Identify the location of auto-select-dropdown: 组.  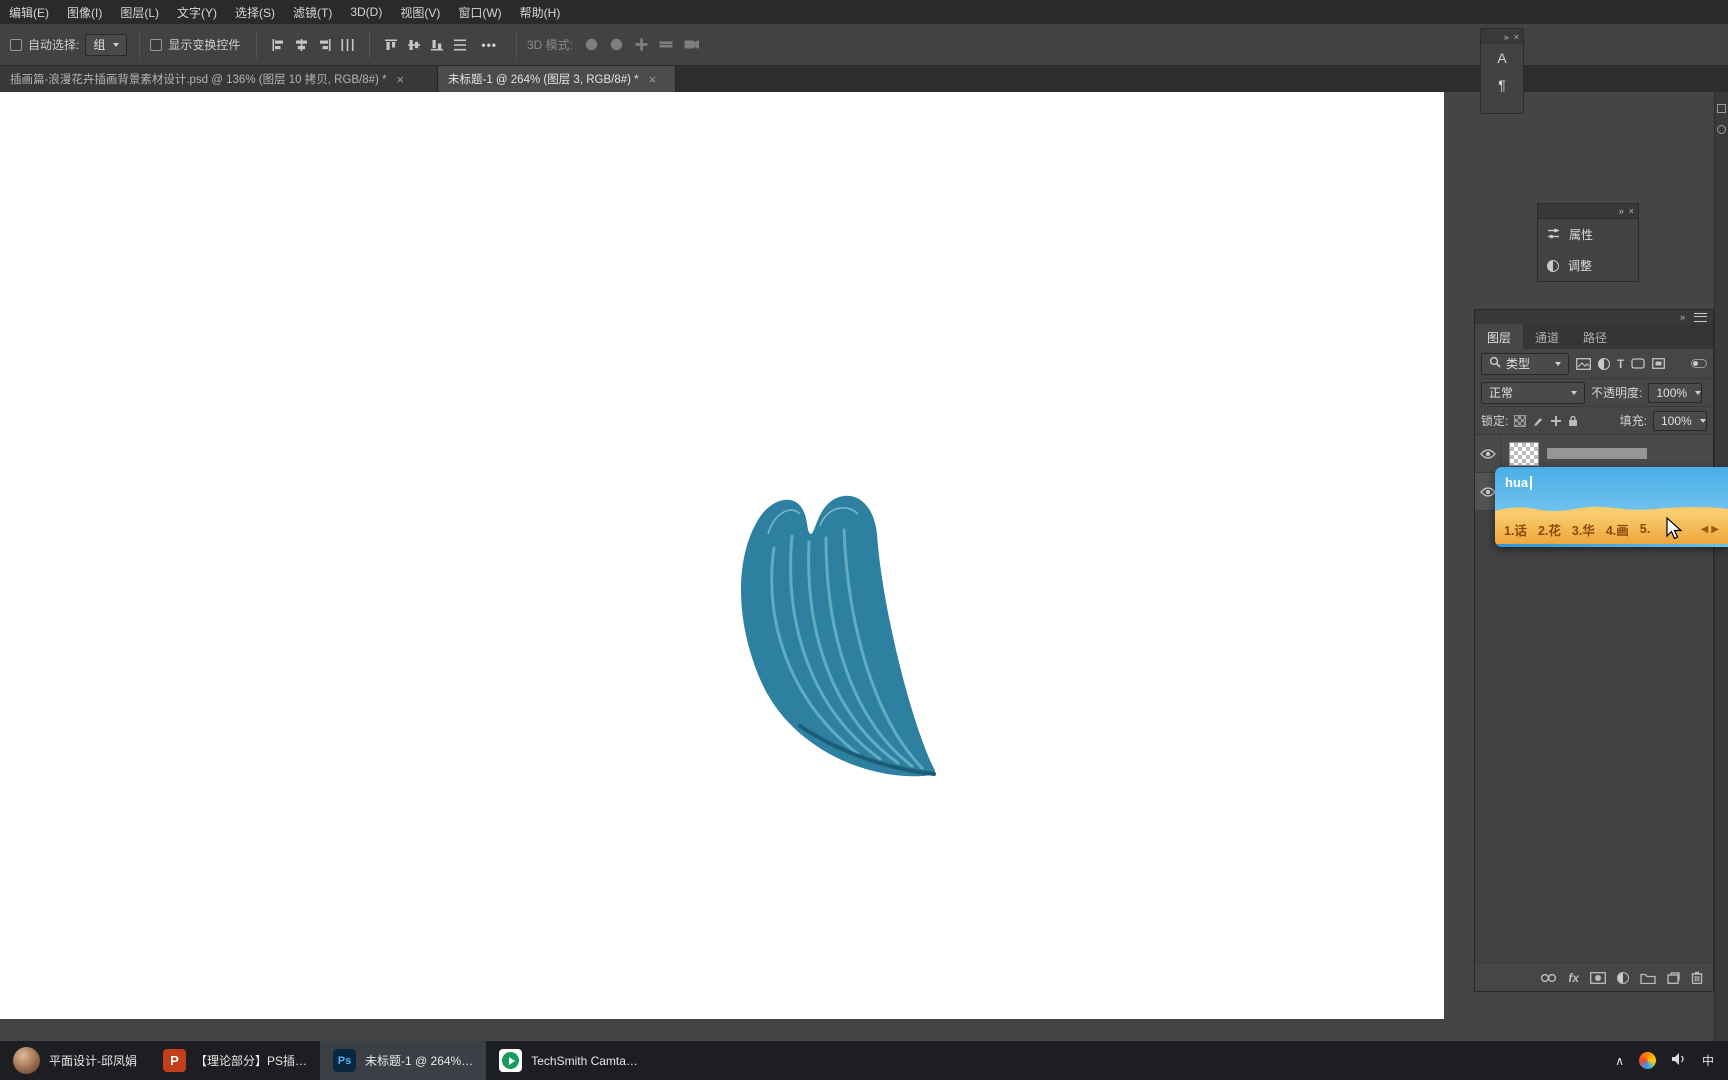
(106, 44).